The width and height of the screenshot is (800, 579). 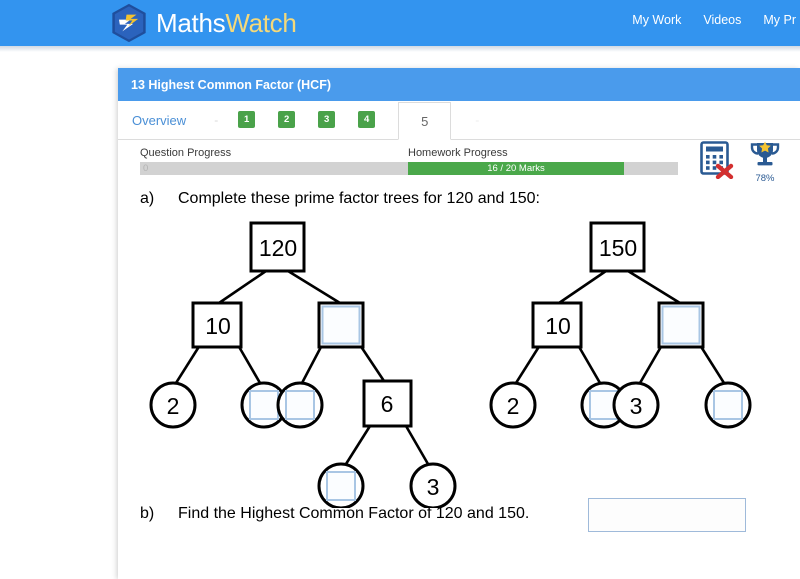 What do you see at coordinates (147, 513) in the screenshot?
I see `part-b-label: b)` at bounding box center [147, 513].